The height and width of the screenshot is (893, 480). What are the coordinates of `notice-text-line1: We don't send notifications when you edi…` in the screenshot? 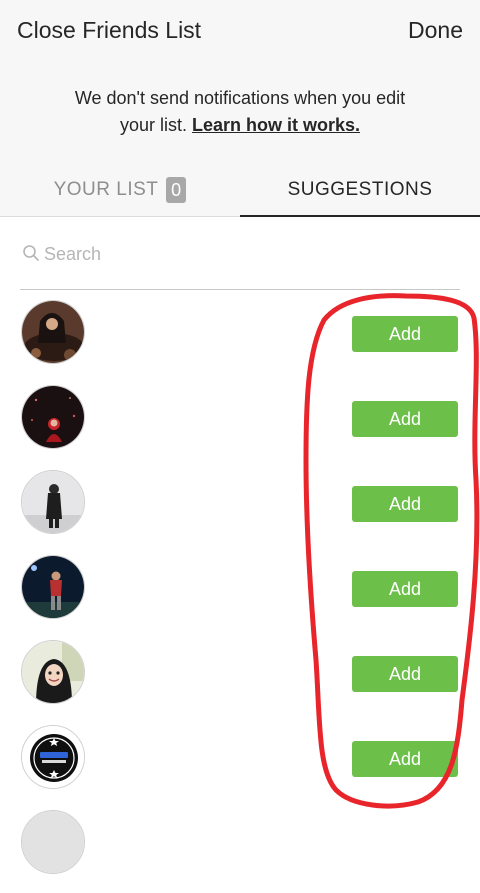 It's located at (240, 98).